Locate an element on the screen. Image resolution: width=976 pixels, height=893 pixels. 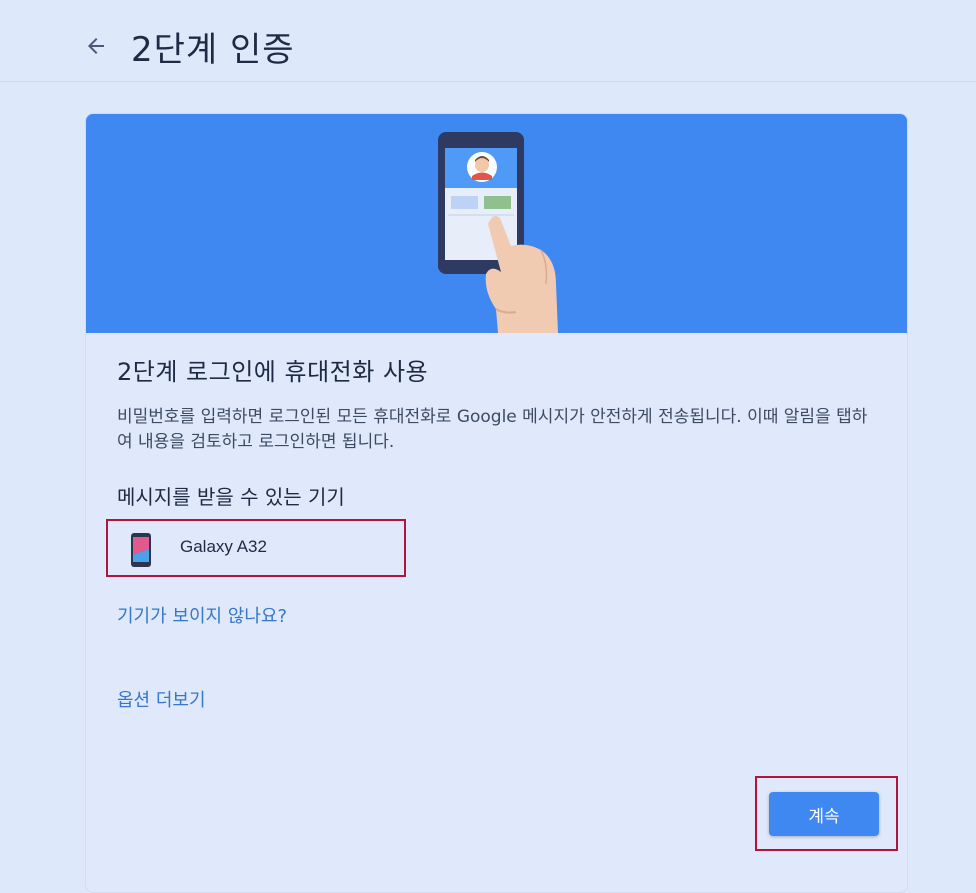
more-options-link: 옵션 더보기 is located at coordinates (161, 699).